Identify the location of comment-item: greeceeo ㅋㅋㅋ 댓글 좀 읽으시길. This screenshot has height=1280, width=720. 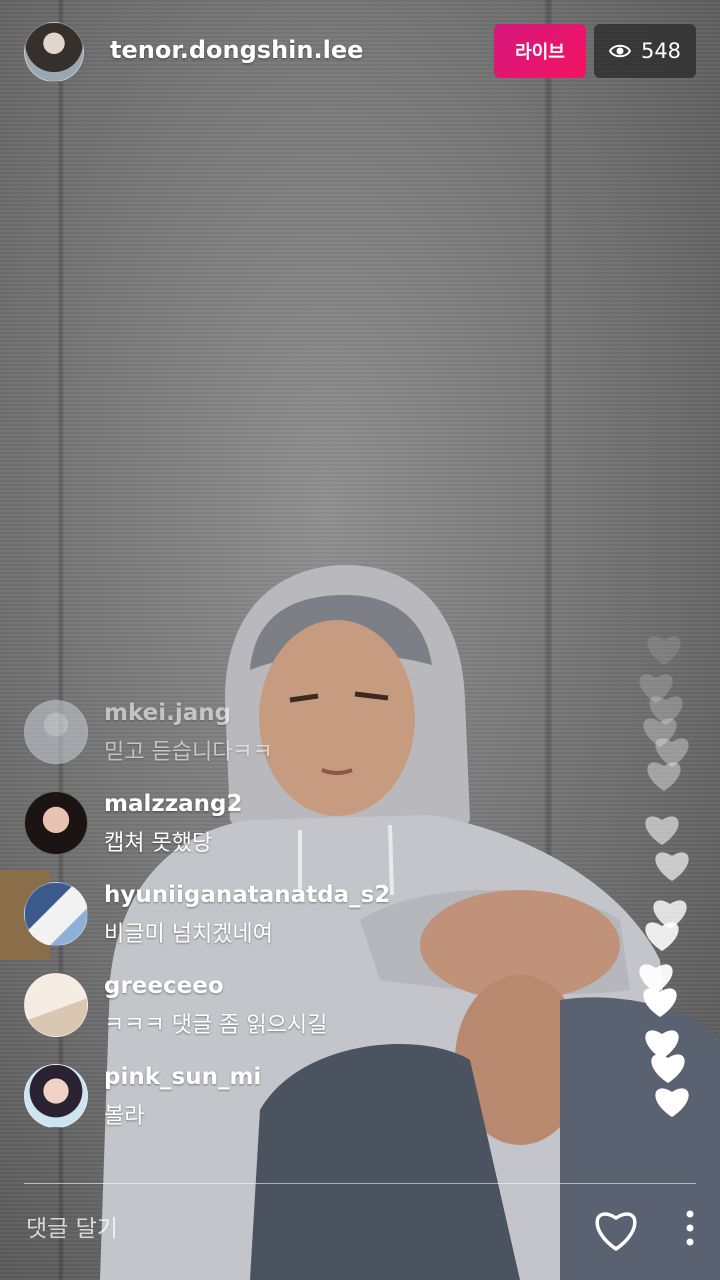
(314, 1016).